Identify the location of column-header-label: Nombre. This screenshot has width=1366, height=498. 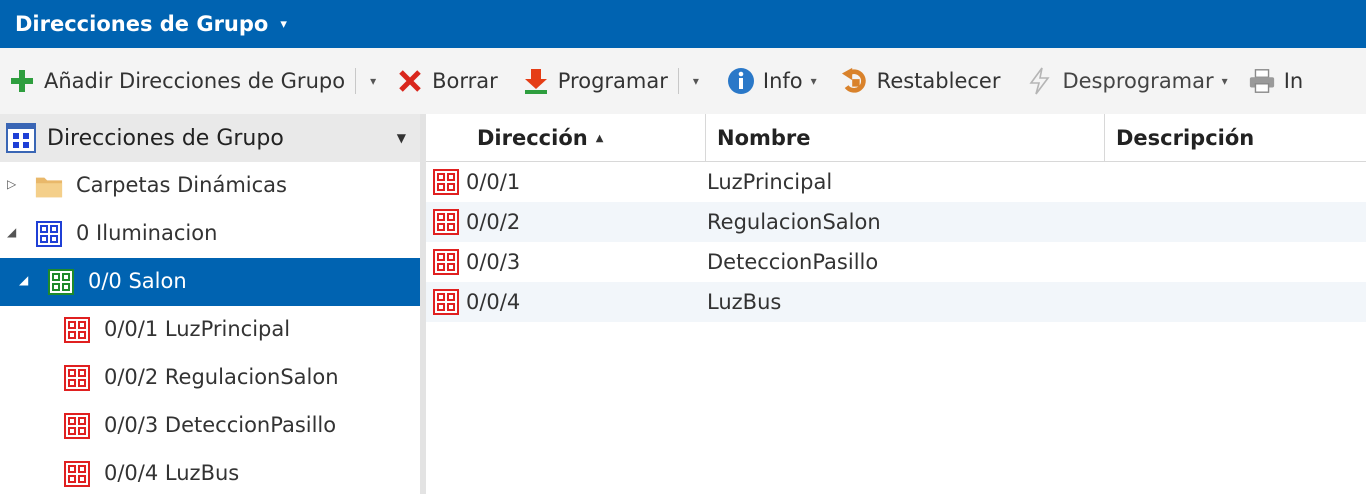
(764, 138).